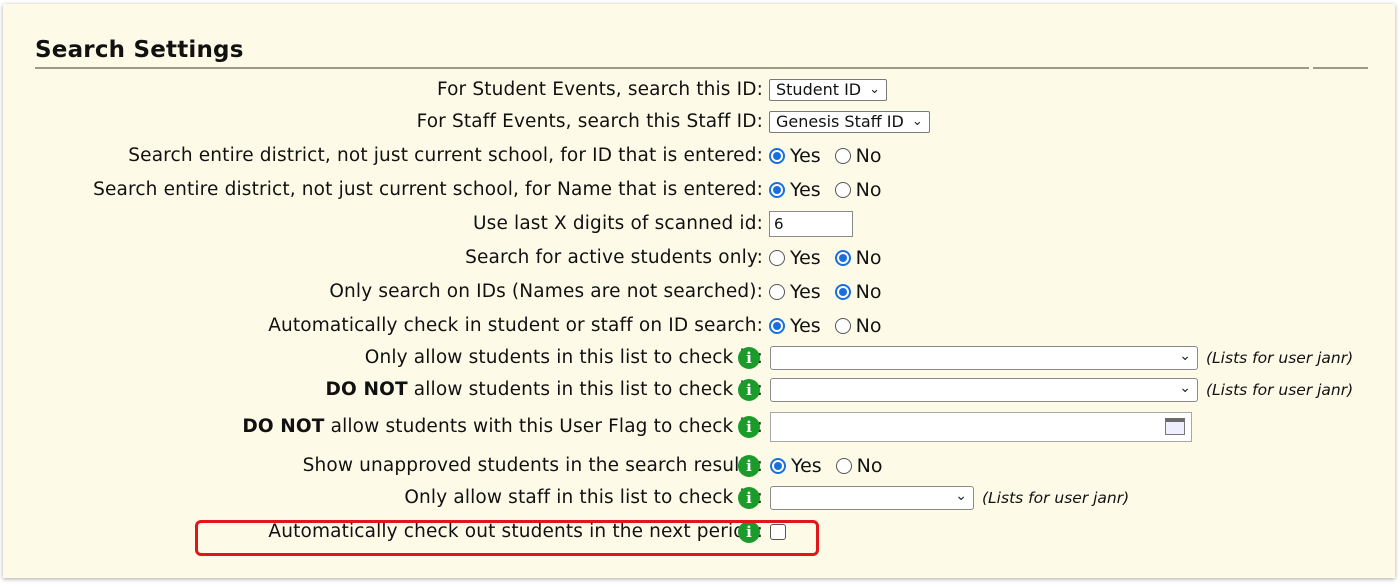 This screenshot has height=587, width=1400. What do you see at coordinates (589, 121) in the screenshot?
I see `staff-id-label: For Staff Events, search this Staff ID:` at bounding box center [589, 121].